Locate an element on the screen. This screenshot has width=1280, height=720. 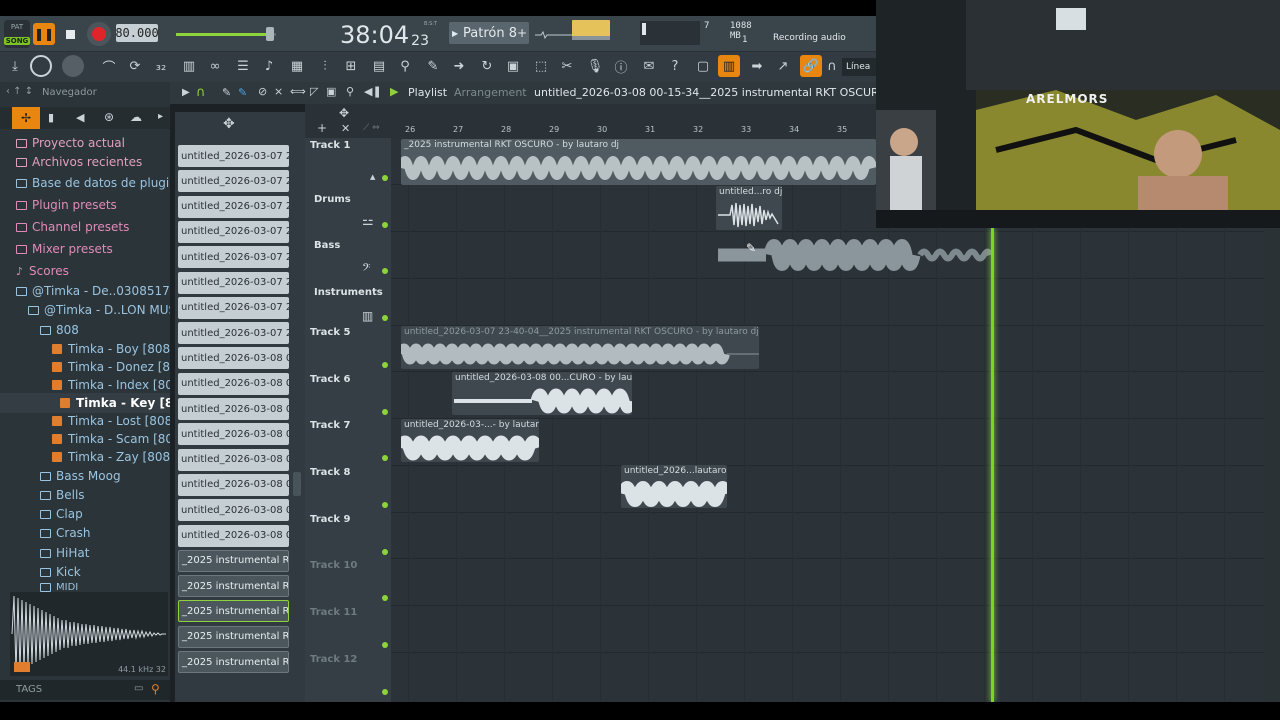
move-icon: ✥ is located at coordinates (344, 113).